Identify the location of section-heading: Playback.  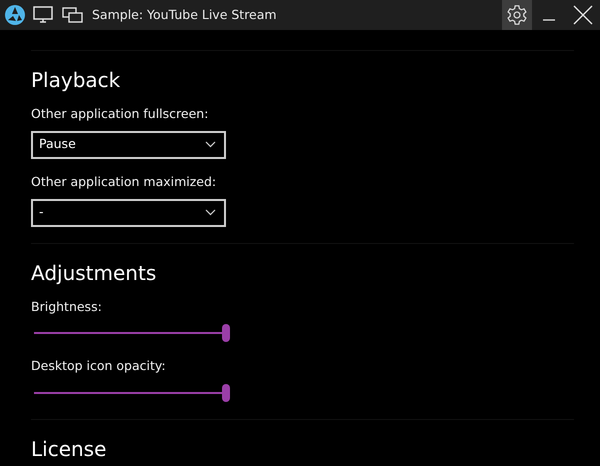
(76, 80).